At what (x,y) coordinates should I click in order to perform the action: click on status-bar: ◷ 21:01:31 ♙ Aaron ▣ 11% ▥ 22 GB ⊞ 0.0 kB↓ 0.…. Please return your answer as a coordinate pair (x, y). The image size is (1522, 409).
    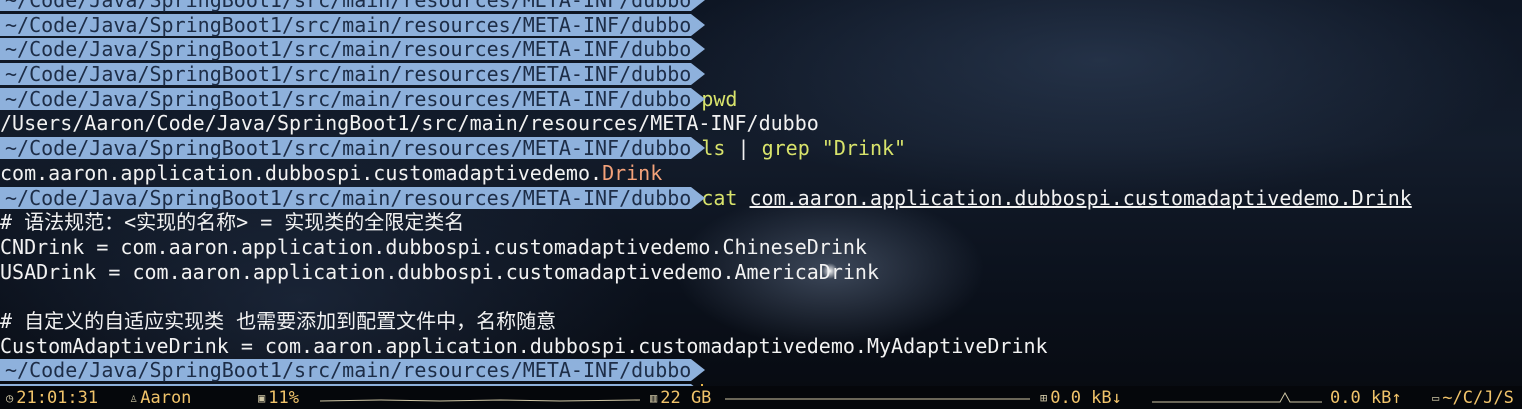
    Looking at the image, I should click on (761, 397).